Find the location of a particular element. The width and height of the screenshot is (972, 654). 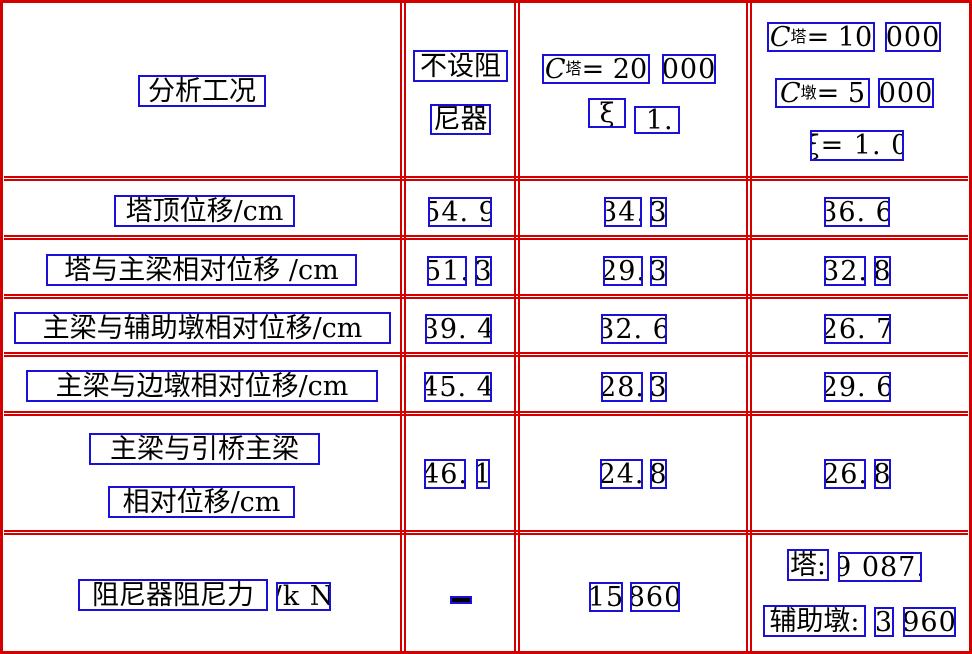

header-xi-col3: ξ= 1. 0 is located at coordinates (857, 145).